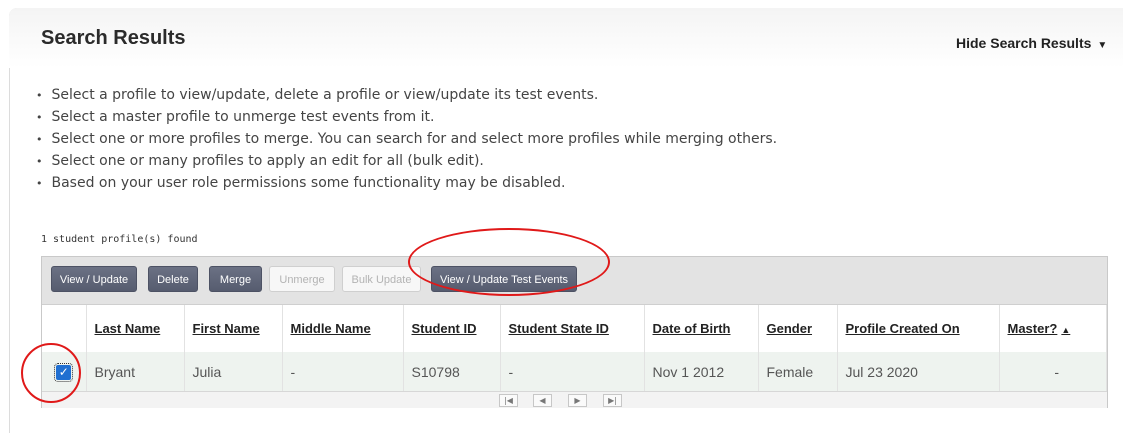  I want to click on column-header-last-name: Last Name, so click(135, 328).